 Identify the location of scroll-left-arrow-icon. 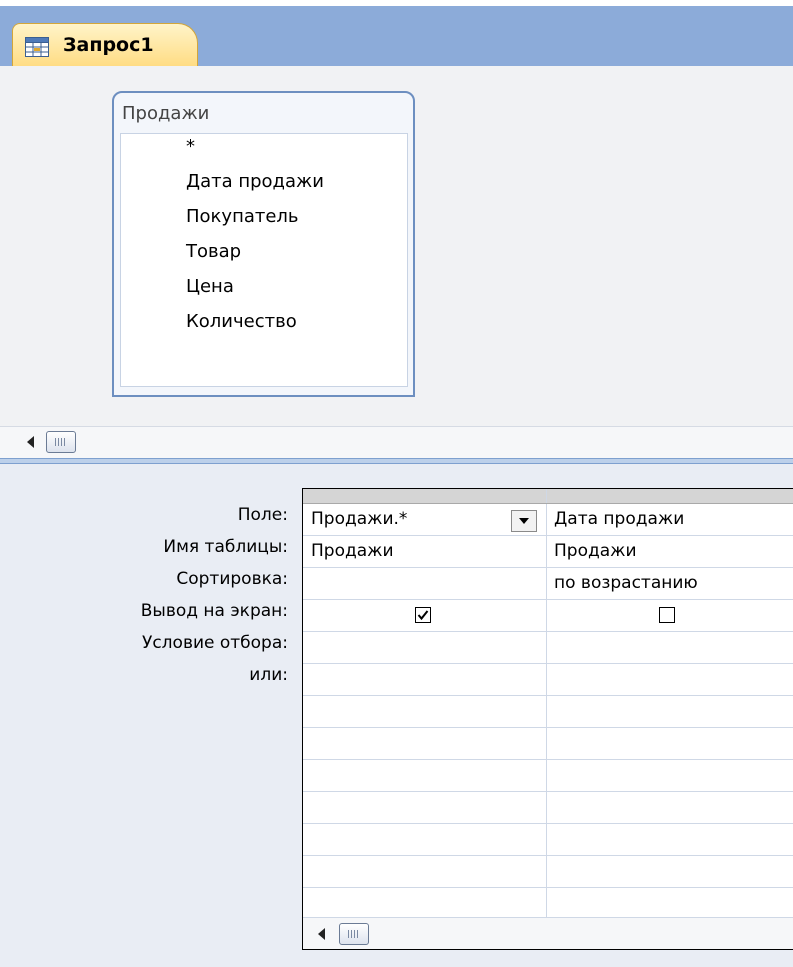
(30, 442).